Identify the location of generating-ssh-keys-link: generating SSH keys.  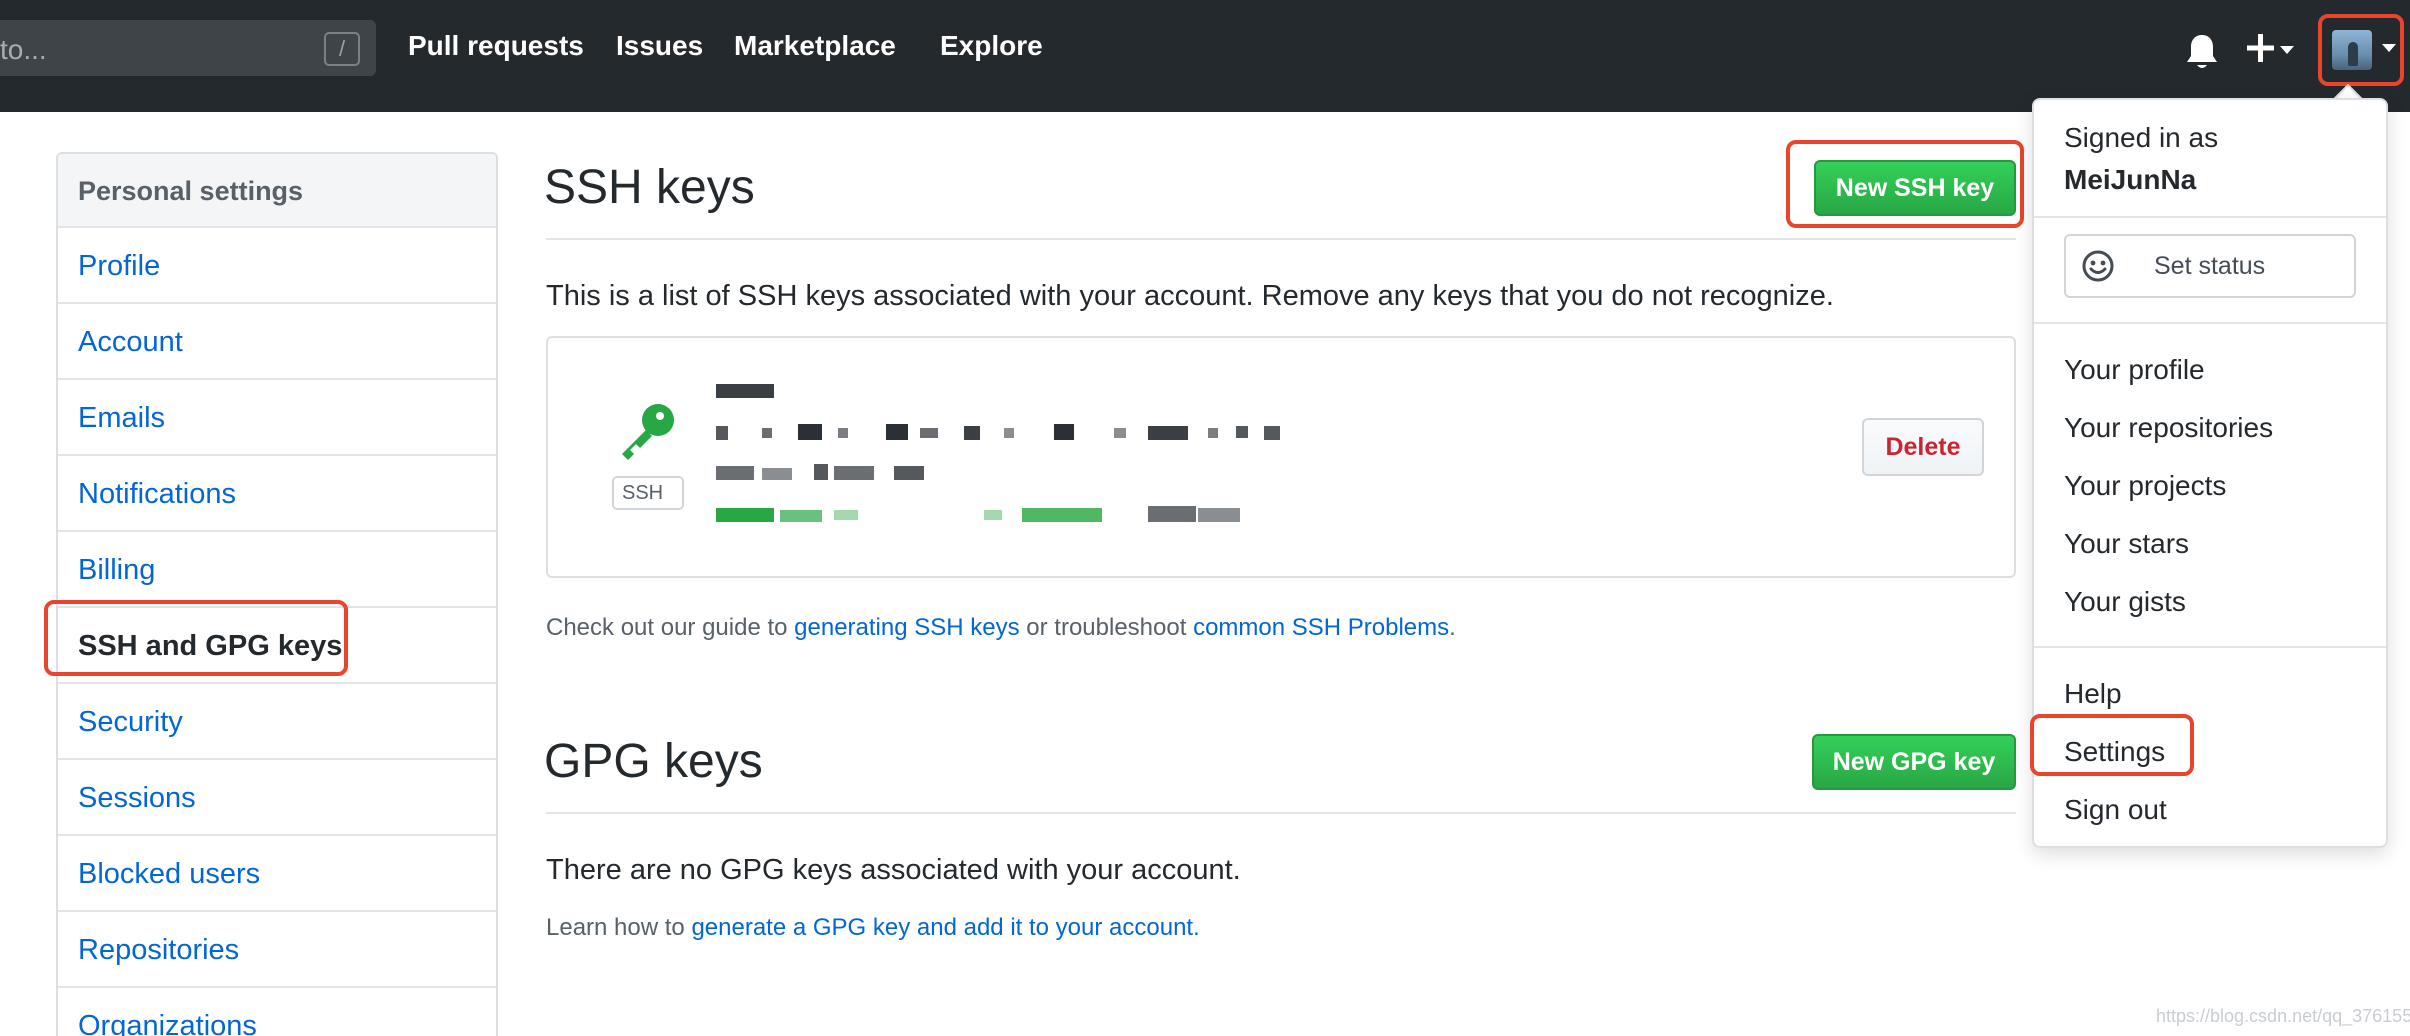
(906, 627).